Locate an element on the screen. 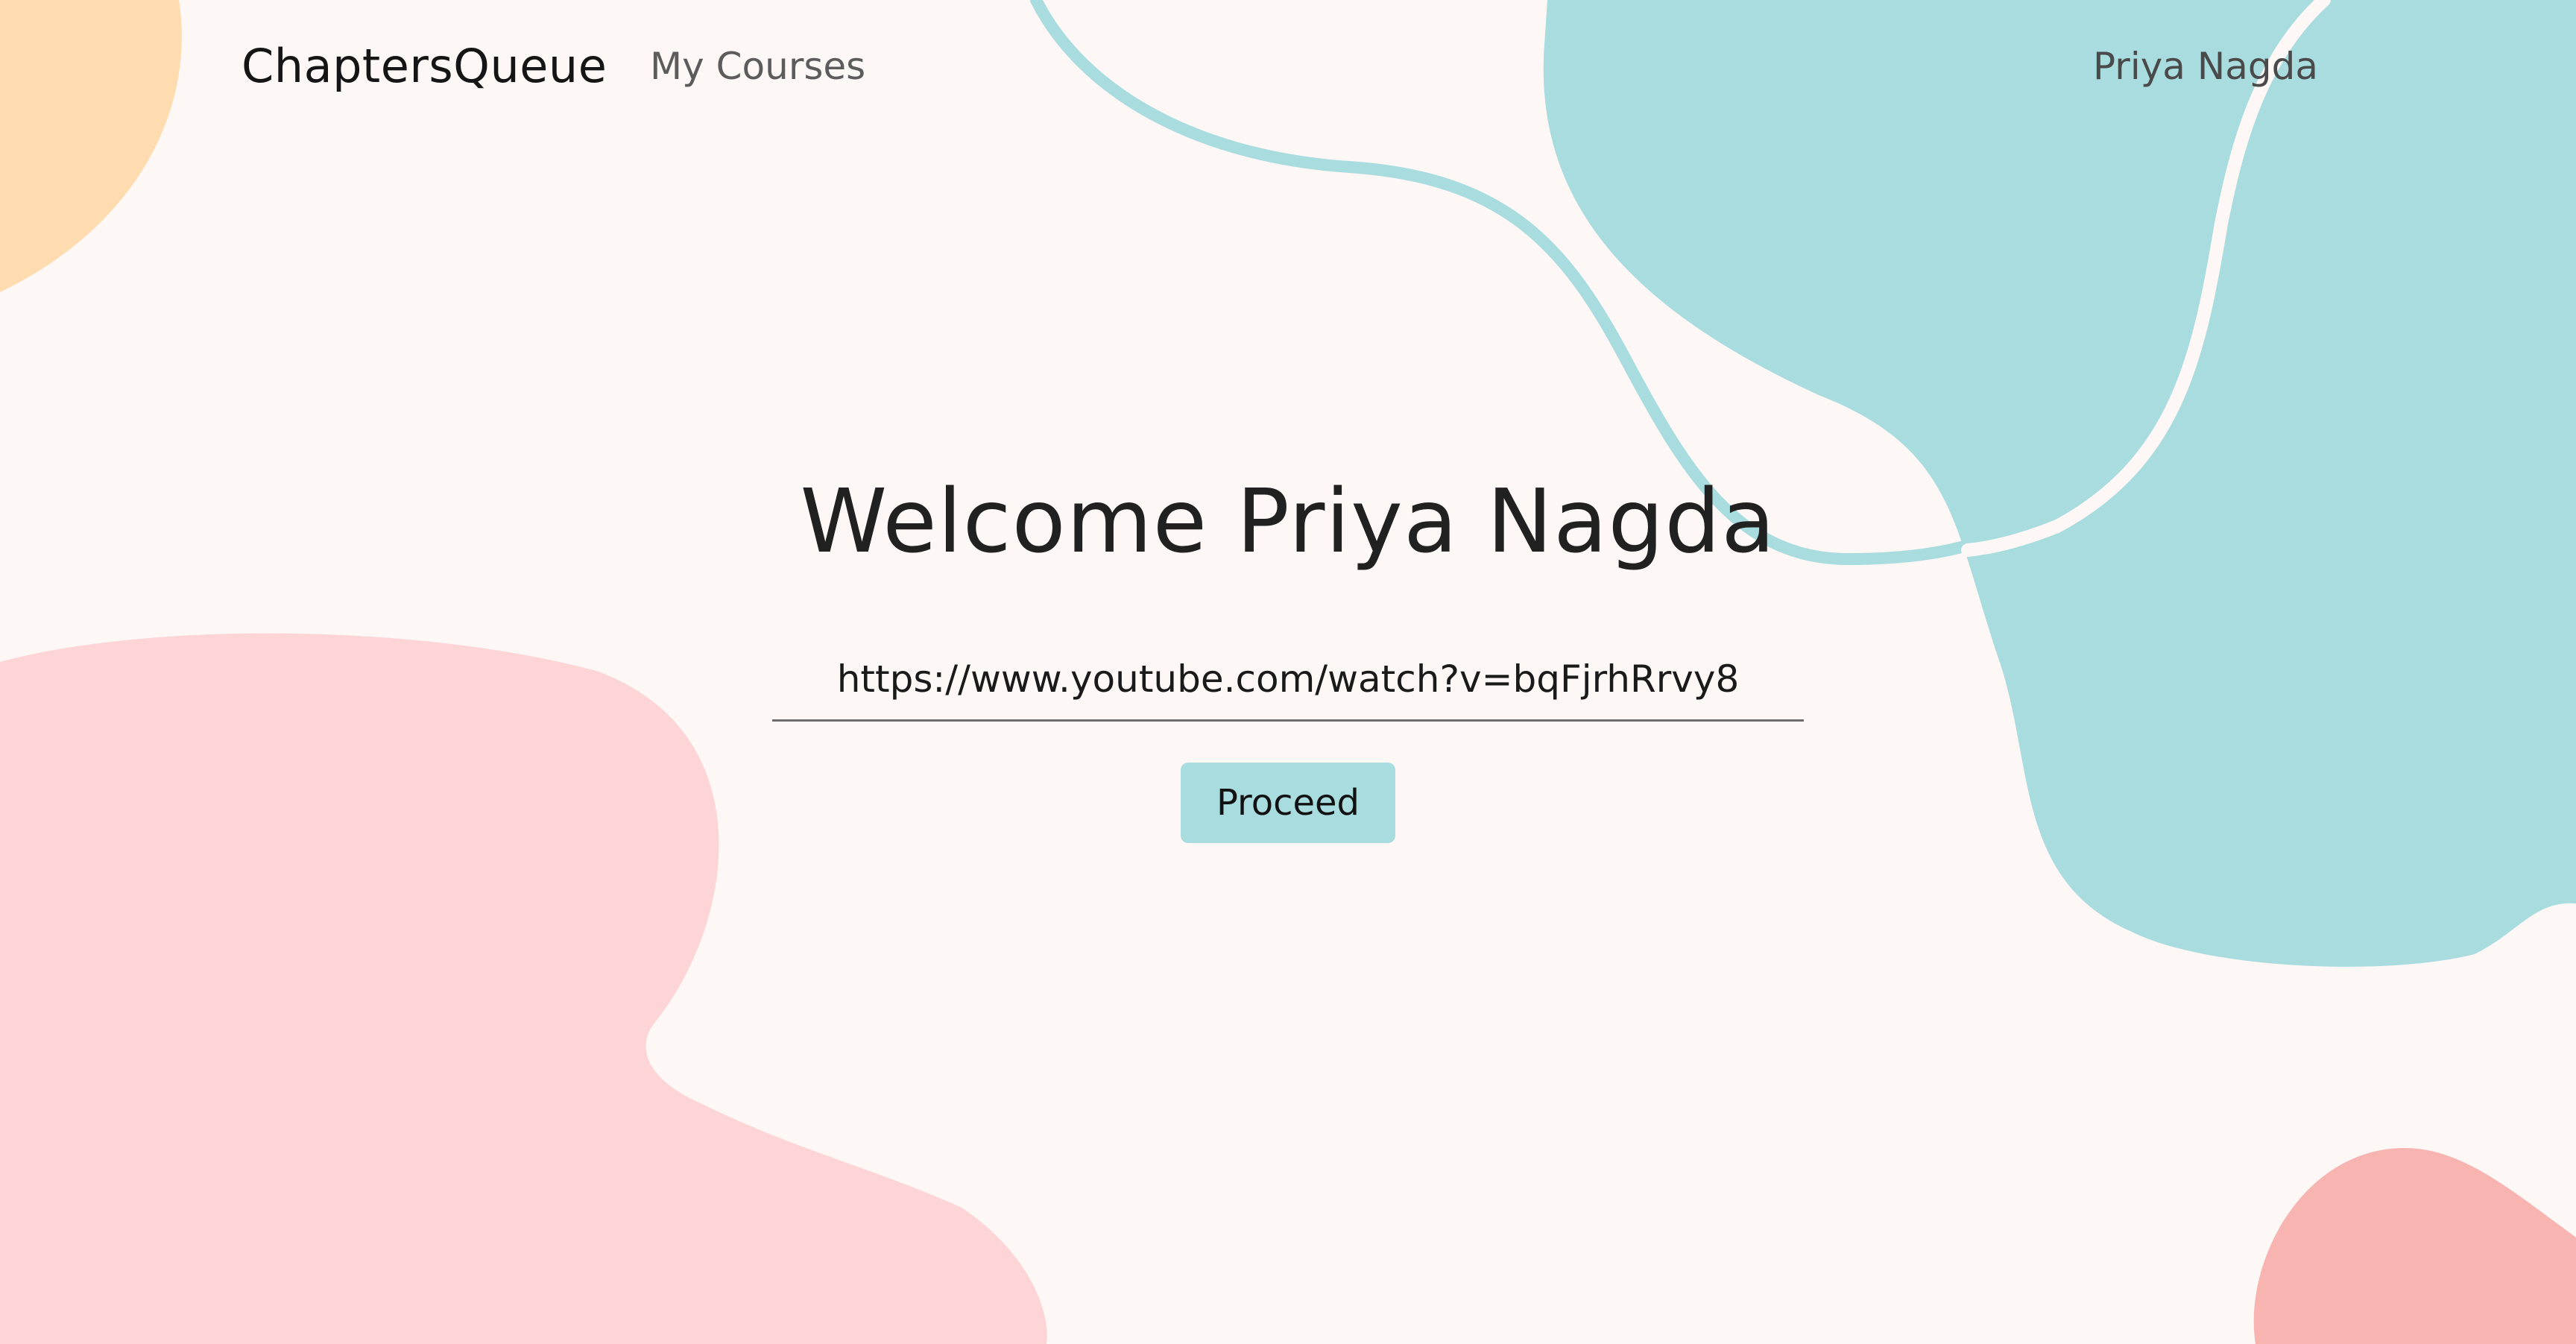 This screenshot has height=1344, width=2576. proceed-button: Proceed is located at coordinates (1288, 803).